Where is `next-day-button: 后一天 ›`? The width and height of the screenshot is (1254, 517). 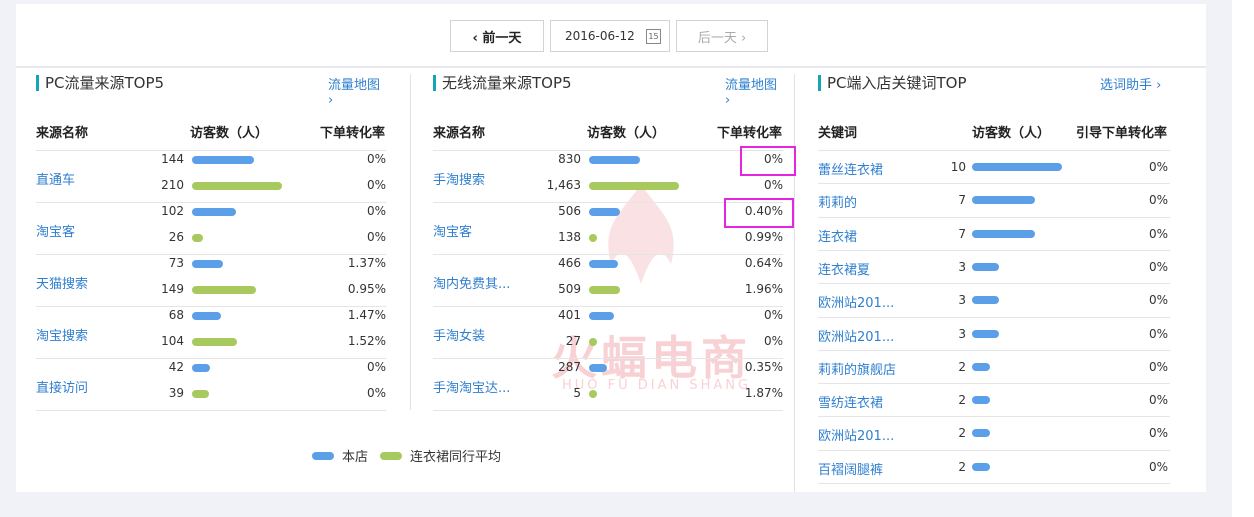 next-day-button: 后一天 › is located at coordinates (722, 36).